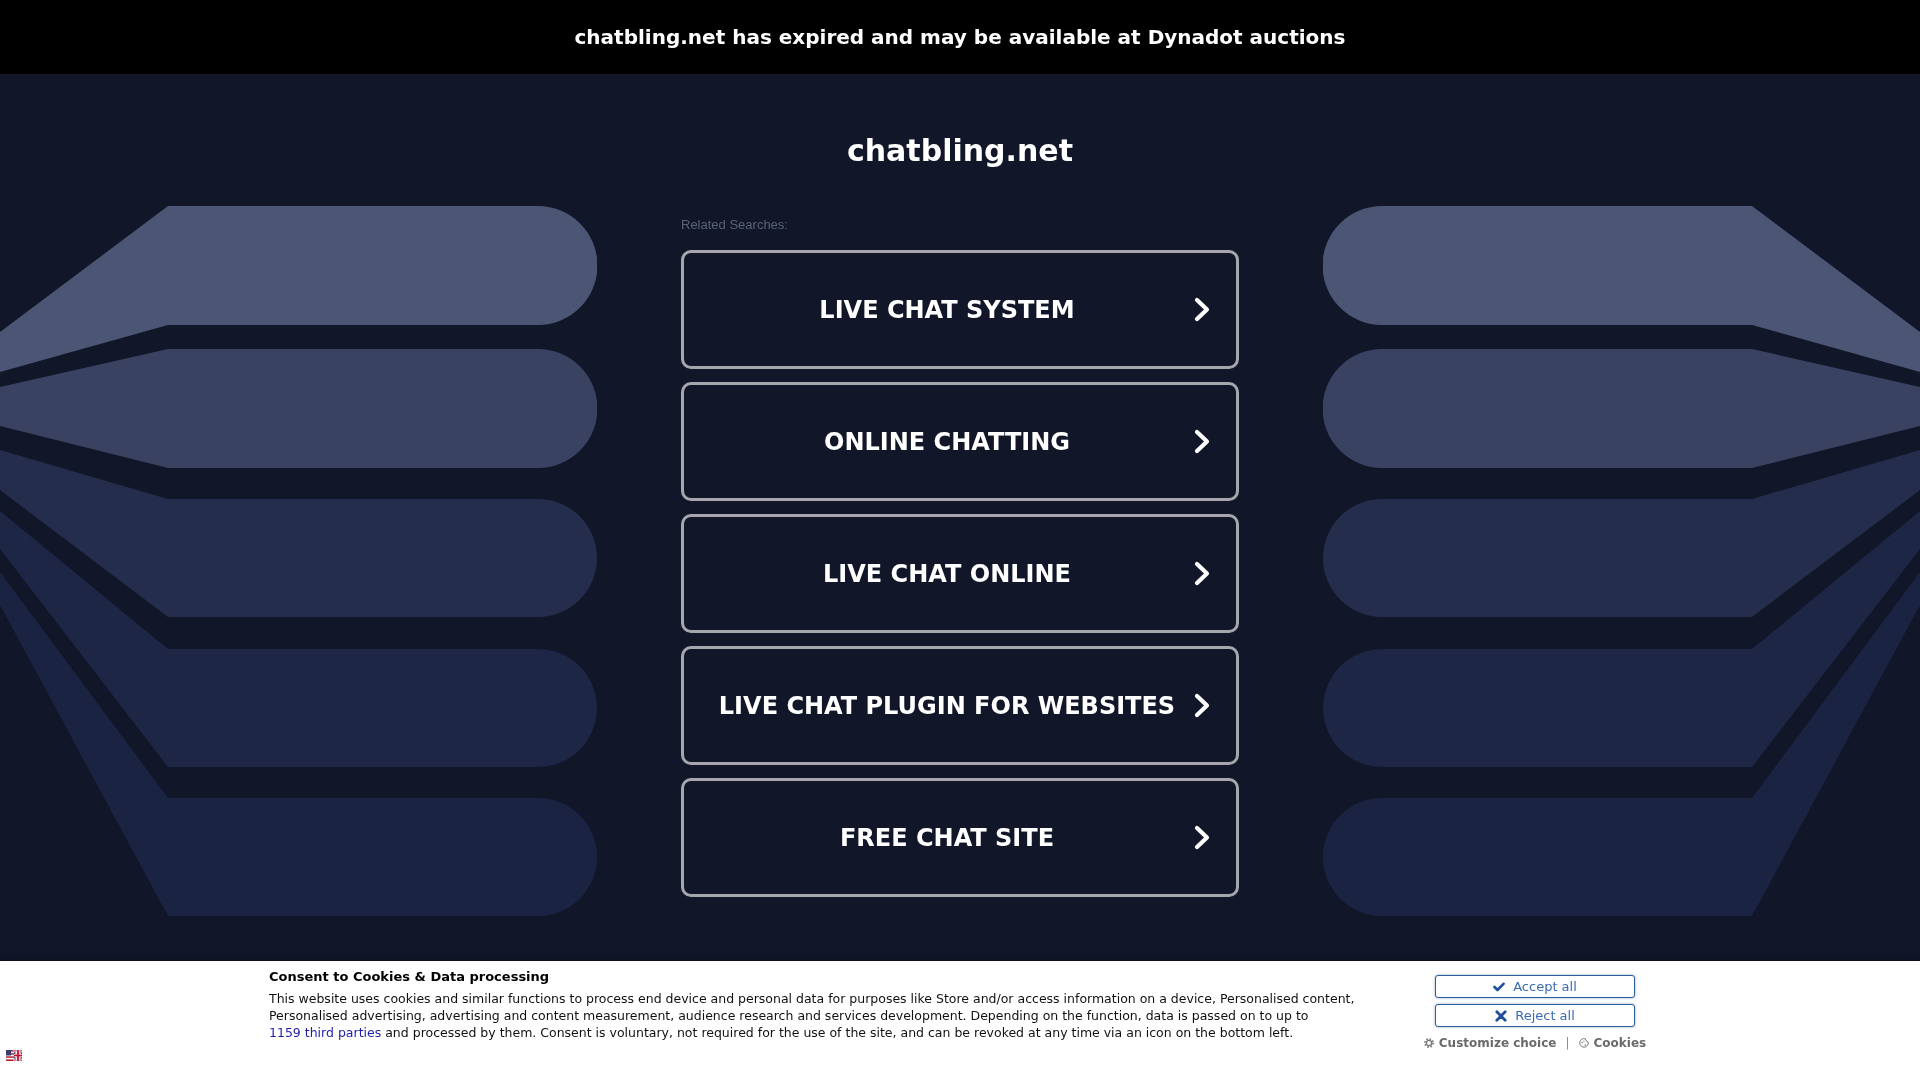 The width and height of the screenshot is (1920, 1080). I want to click on related-searches-label: Related Searches:, so click(734, 225).